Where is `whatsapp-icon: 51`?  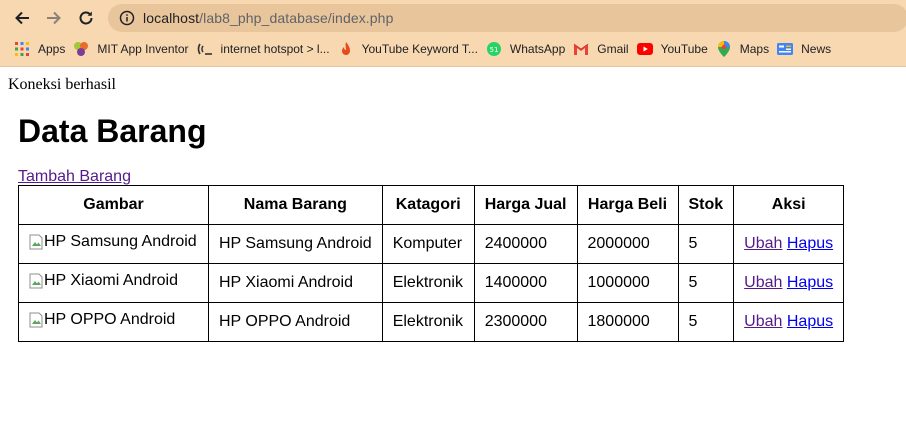 whatsapp-icon: 51 is located at coordinates (494, 49).